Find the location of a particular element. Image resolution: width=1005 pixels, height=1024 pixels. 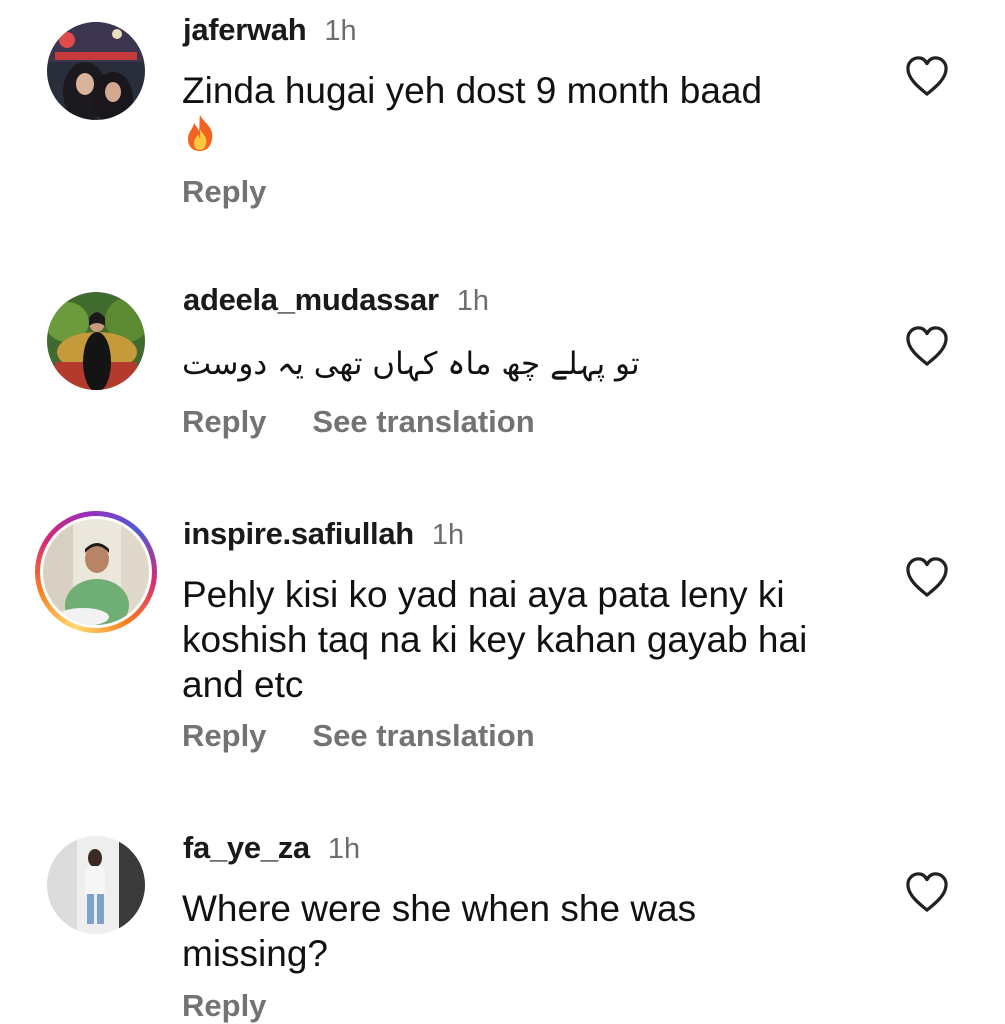

username: adeela_mudassar is located at coordinates (311, 300).